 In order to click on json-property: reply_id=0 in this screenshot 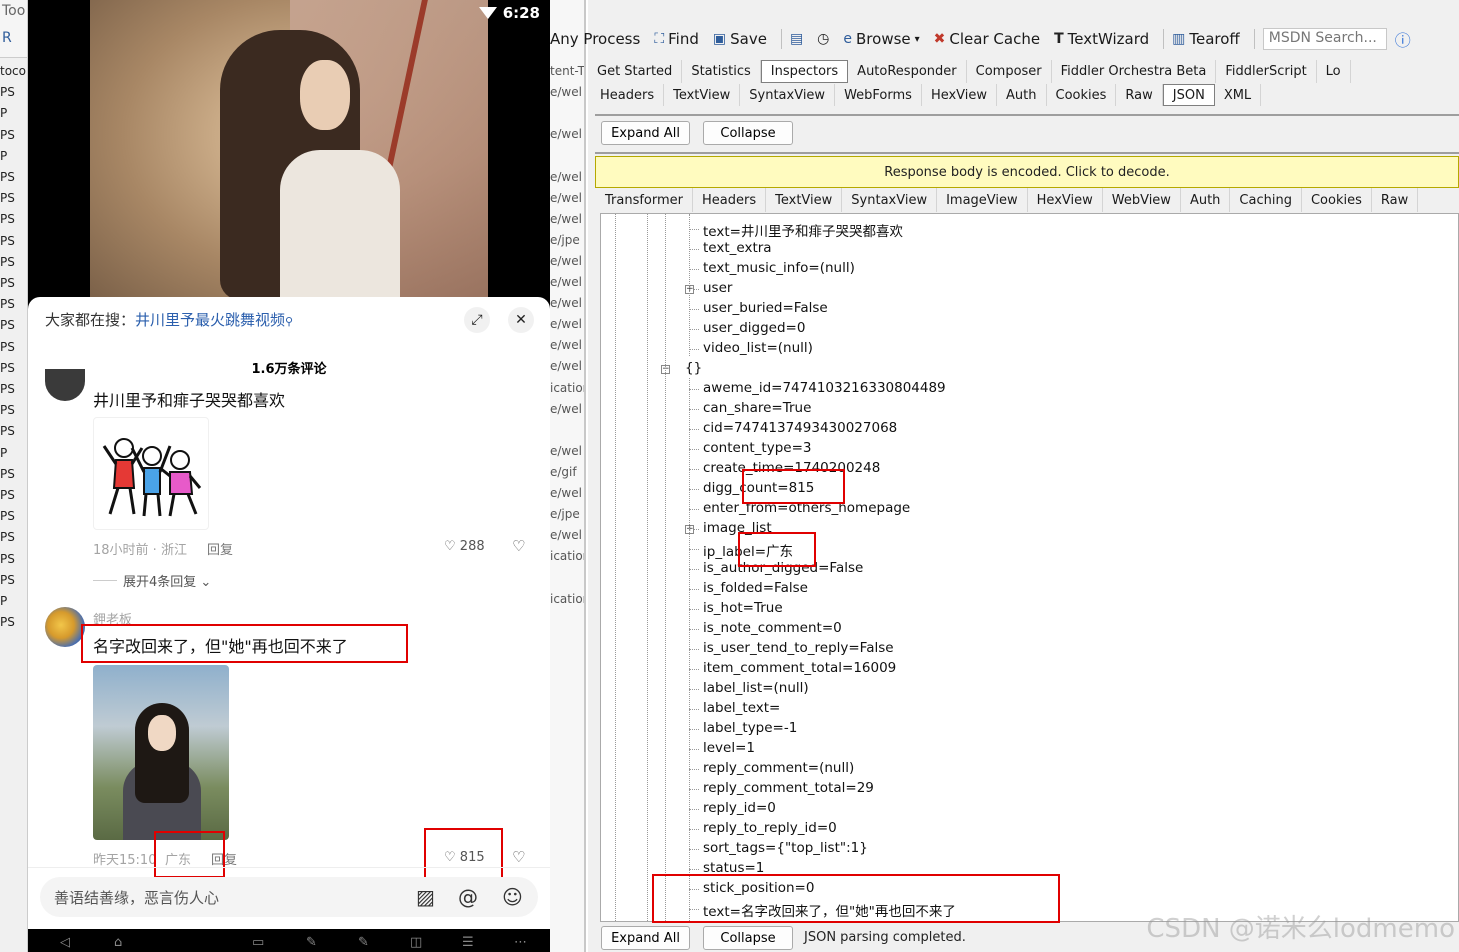, I will do `click(739, 808)`.